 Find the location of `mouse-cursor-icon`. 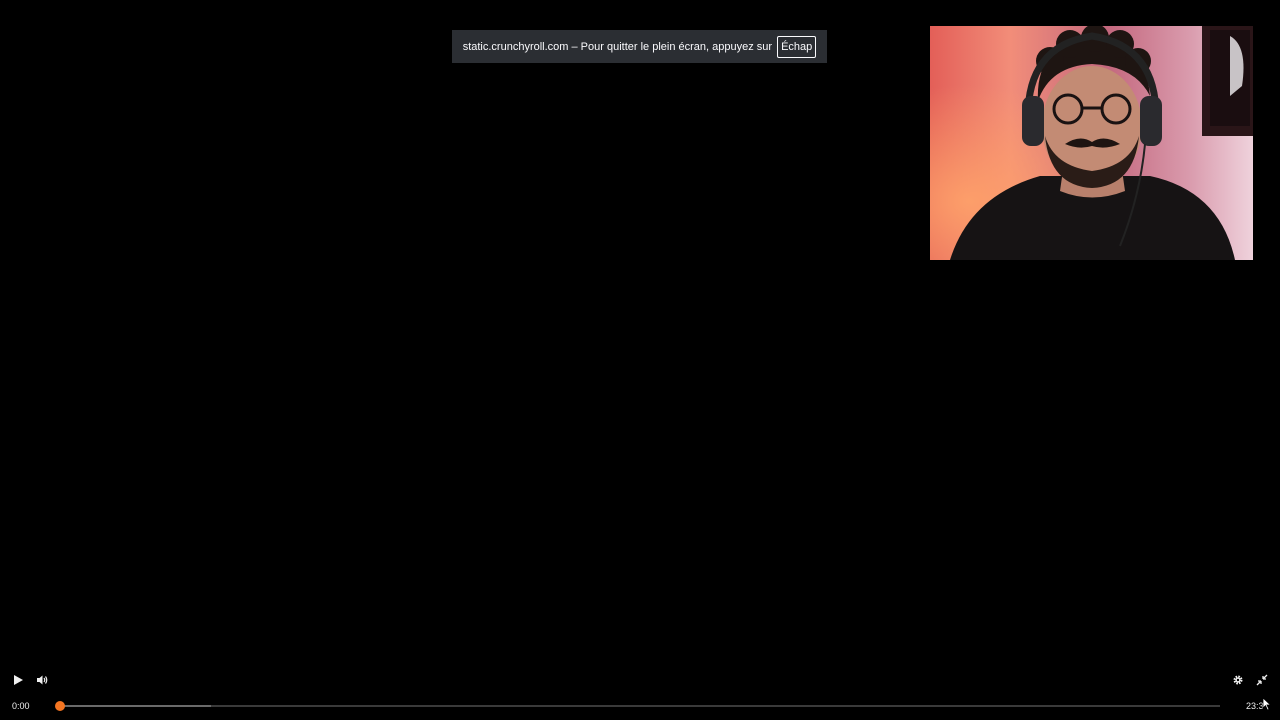

mouse-cursor-icon is located at coordinates (1267, 704).